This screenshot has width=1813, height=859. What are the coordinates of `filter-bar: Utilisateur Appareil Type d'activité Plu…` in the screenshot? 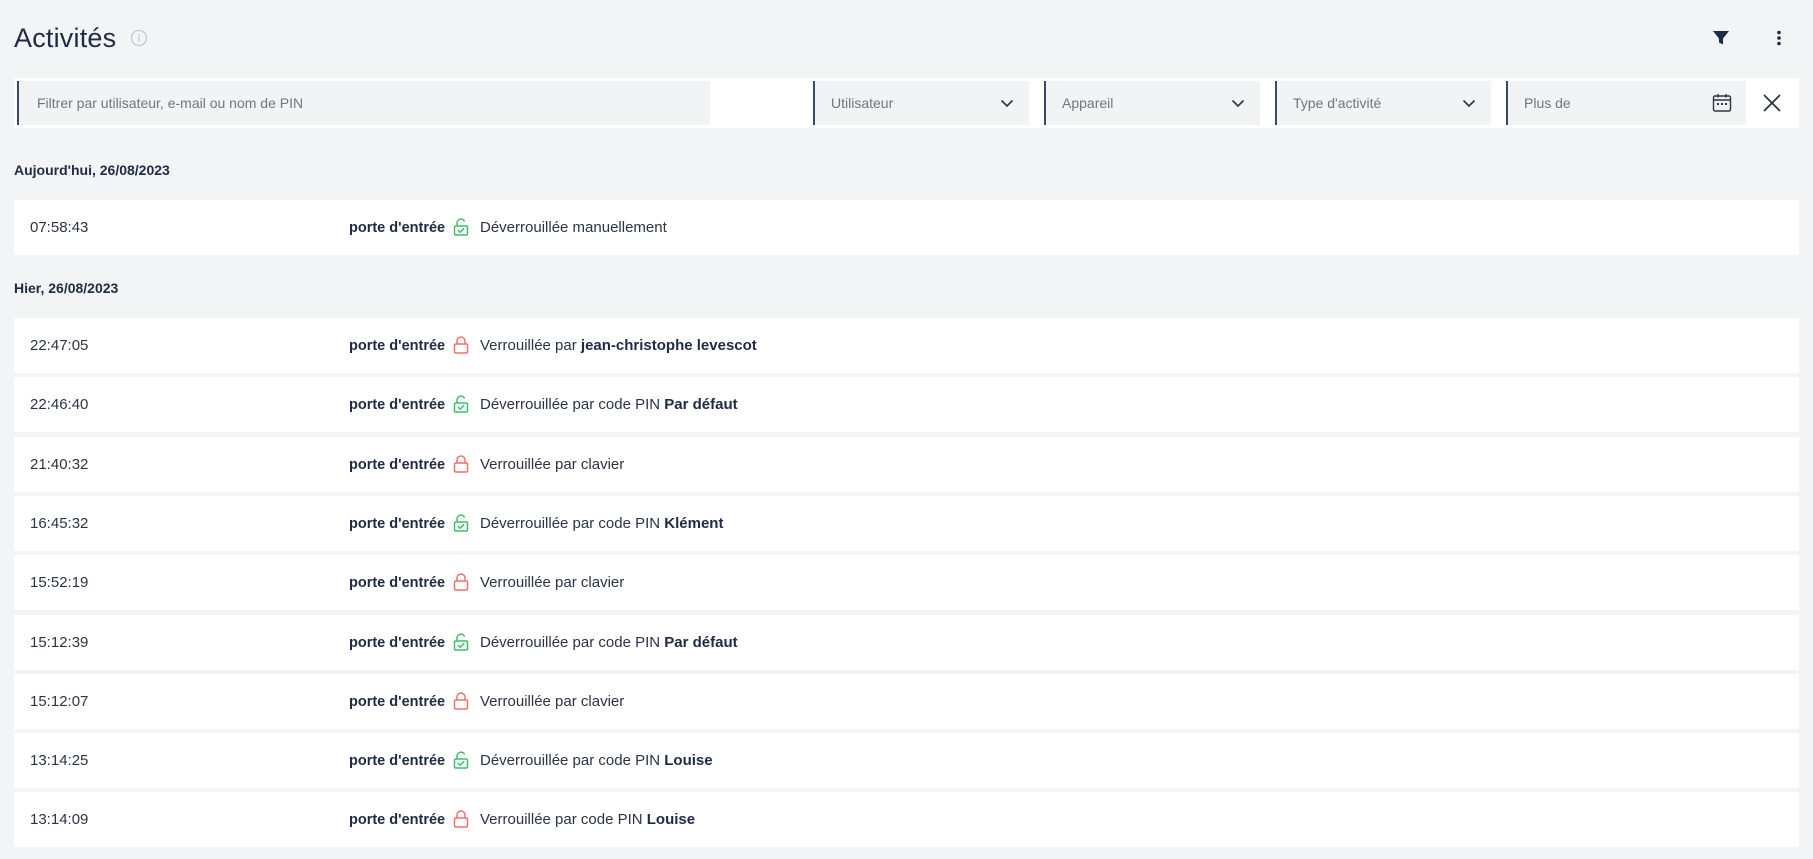 It's located at (906, 103).